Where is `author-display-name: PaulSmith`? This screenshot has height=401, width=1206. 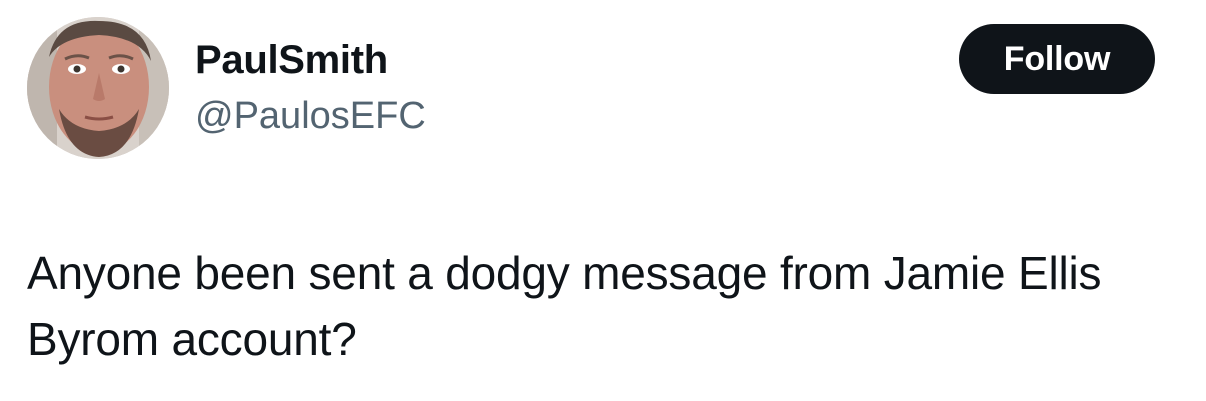
author-display-name: PaulSmith is located at coordinates (291, 60).